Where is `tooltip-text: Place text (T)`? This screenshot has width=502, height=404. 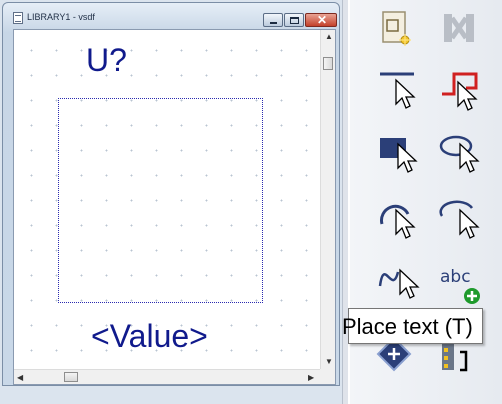 tooltip-text: Place text (T) is located at coordinates (407, 326).